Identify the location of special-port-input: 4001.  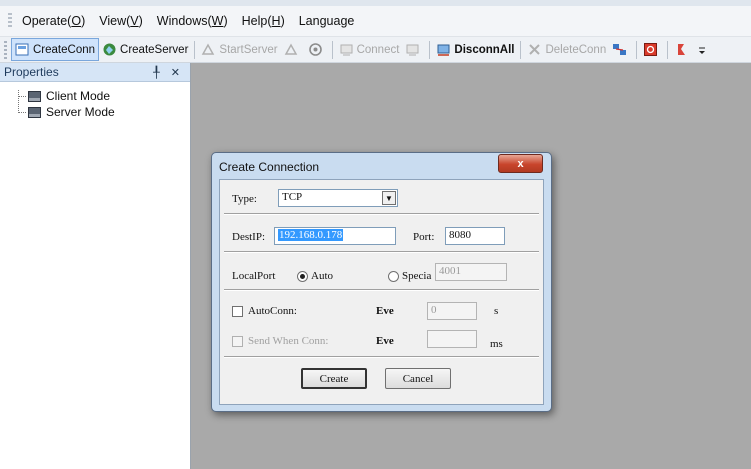
(471, 272).